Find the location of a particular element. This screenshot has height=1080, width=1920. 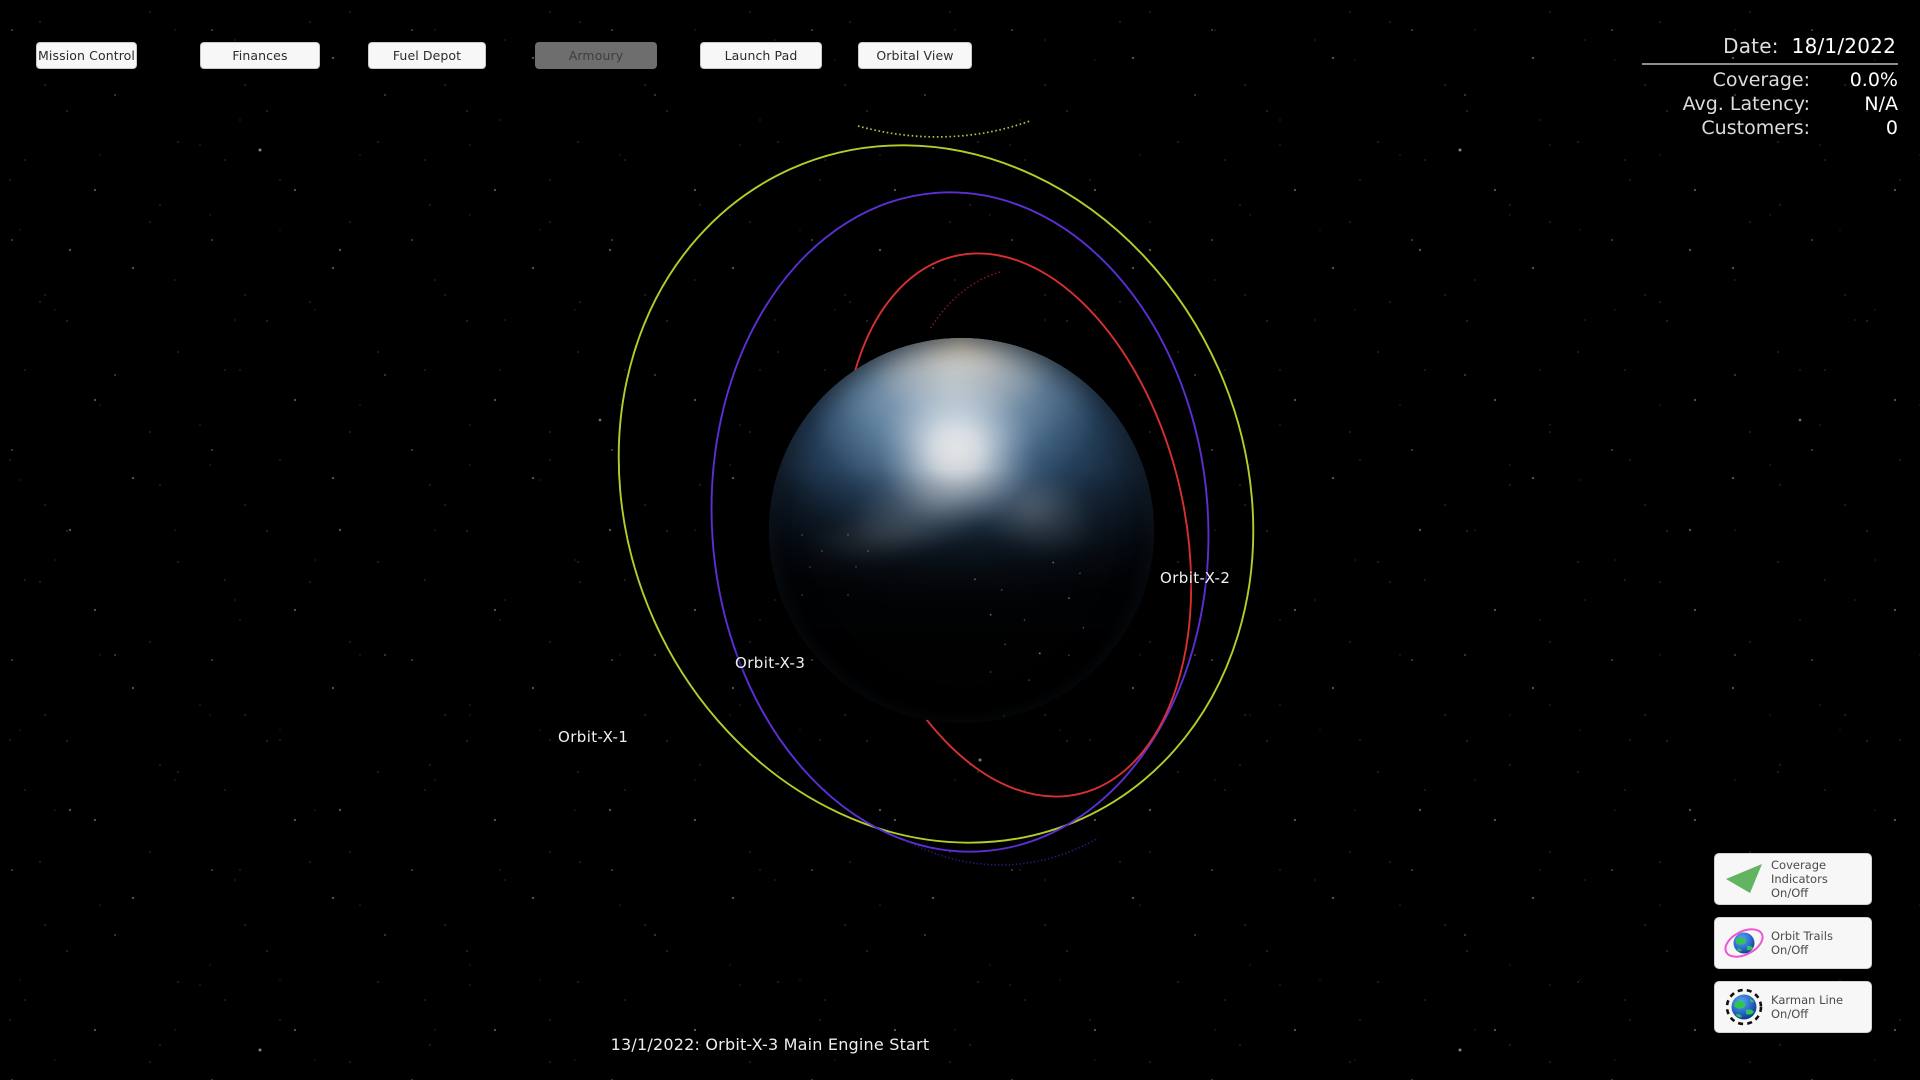

orbit-trails-toggle: Orbit Trails On/Off is located at coordinates (1793, 943).